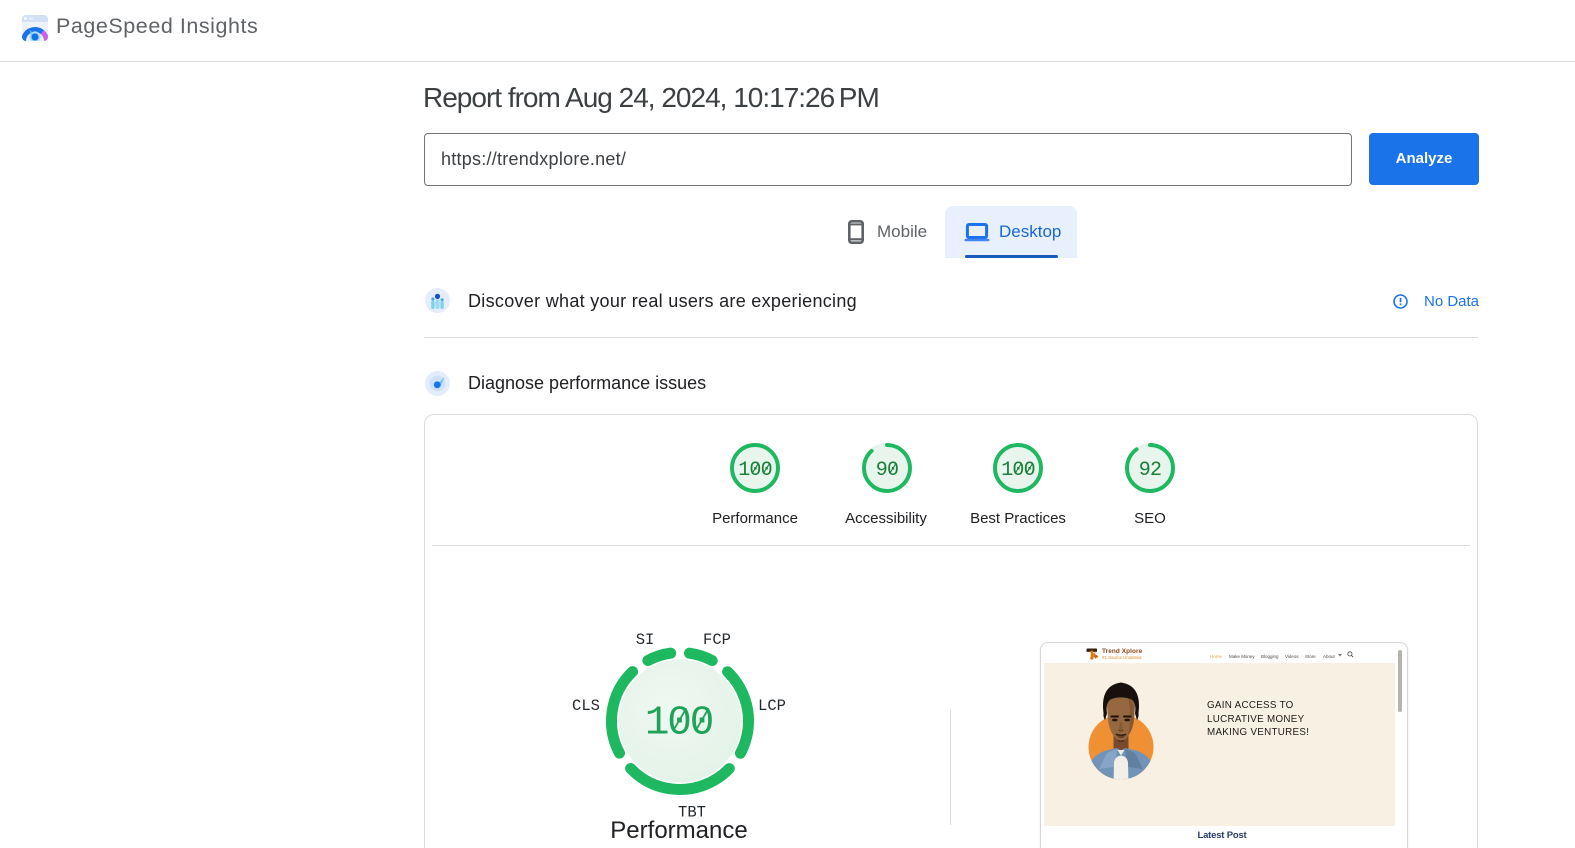  What do you see at coordinates (645, 640) in the screenshot?
I see `svg-text: SI` at bounding box center [645, 640].